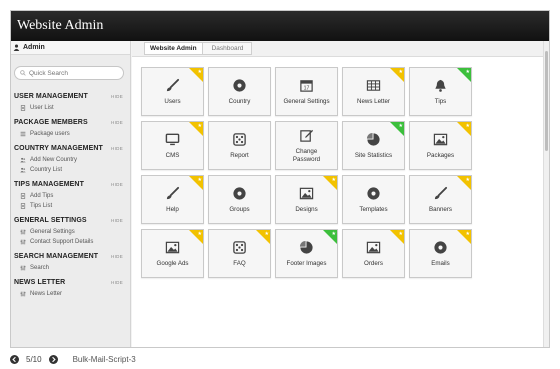 Image resolution: width=560 pixels, height=369 pixels. I want to click on dashboard-tile: Report, so click(239, 145).